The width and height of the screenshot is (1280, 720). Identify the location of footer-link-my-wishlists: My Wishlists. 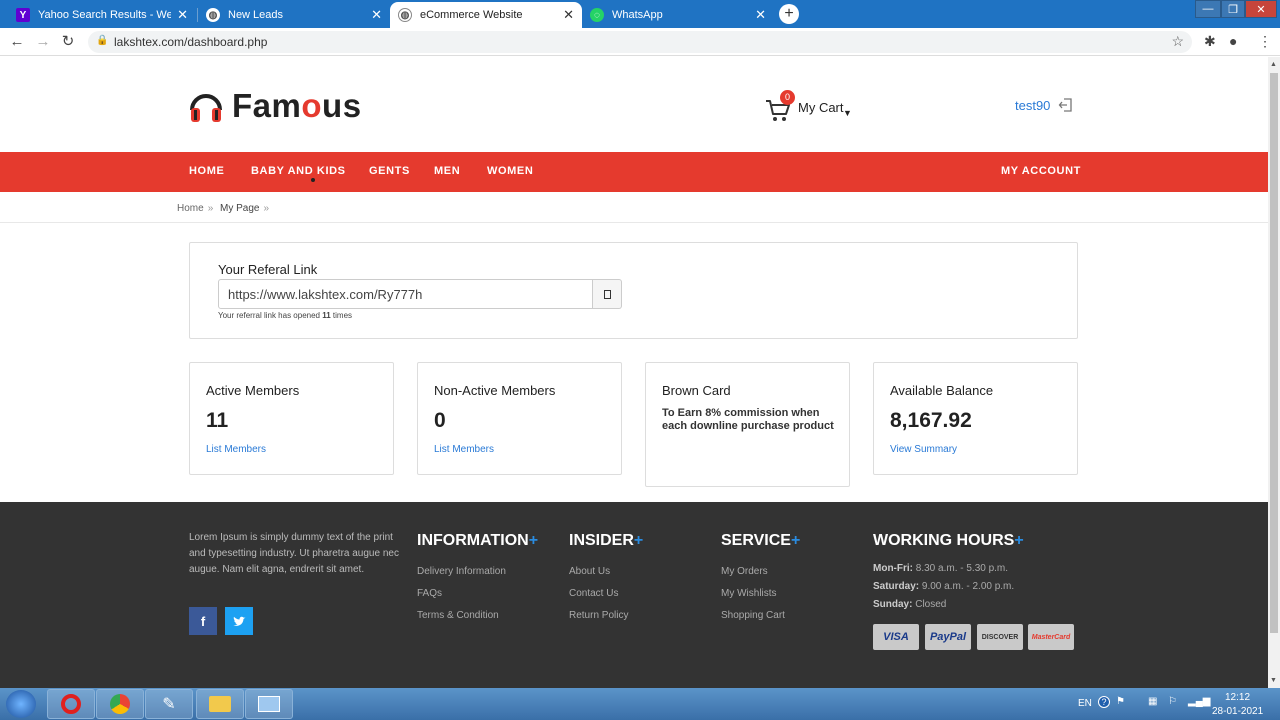
(760, 594).